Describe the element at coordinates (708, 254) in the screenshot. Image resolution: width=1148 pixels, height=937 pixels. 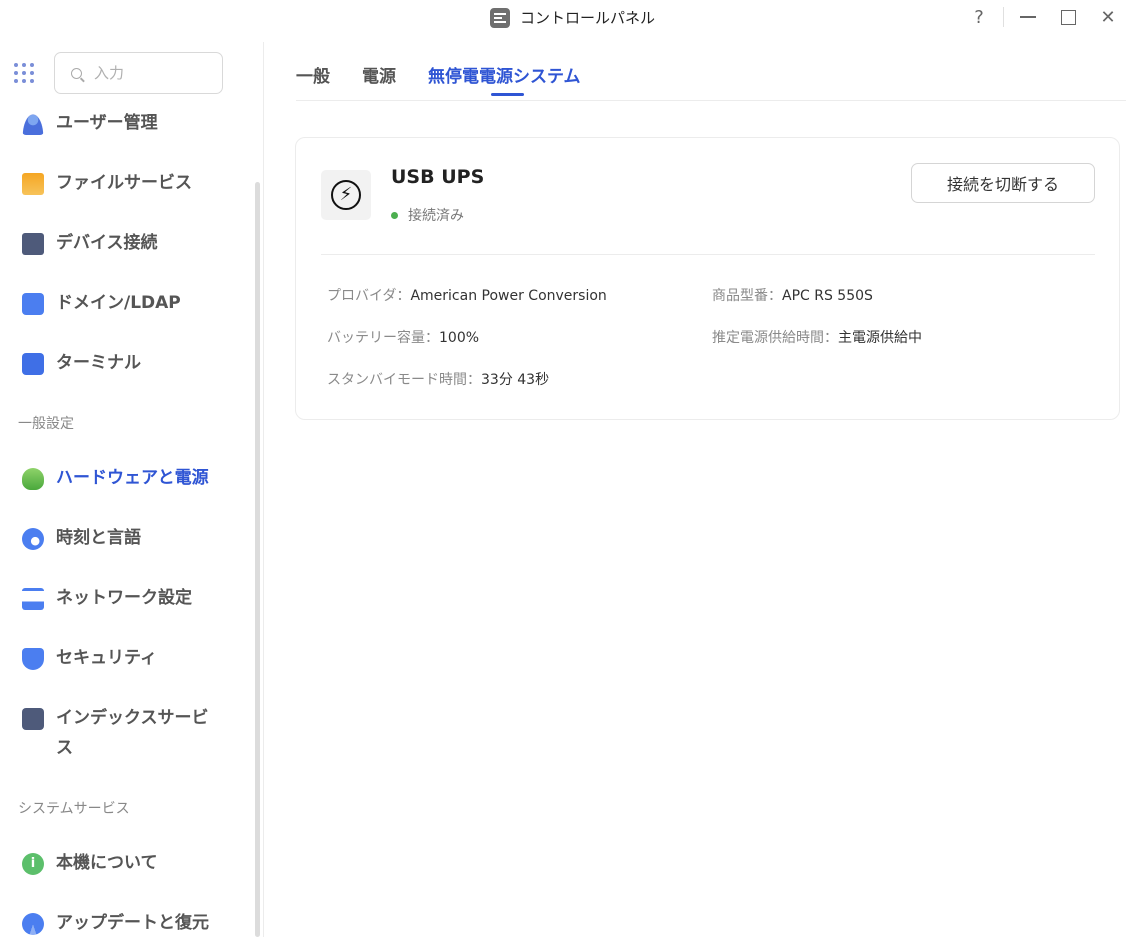
I see `card-divider` at that location.